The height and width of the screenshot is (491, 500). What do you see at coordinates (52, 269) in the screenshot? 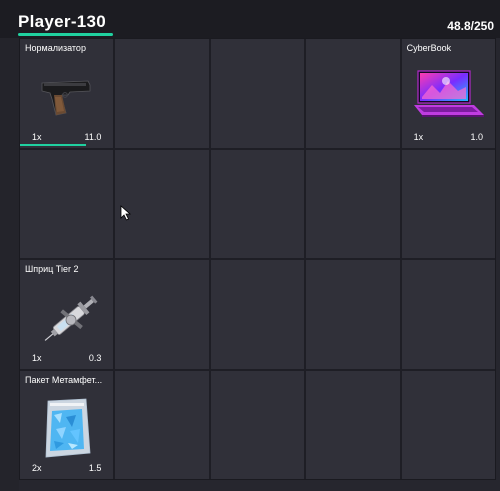
I see `item-name: Шприц Tier 2` at bounding box center [52, 269].